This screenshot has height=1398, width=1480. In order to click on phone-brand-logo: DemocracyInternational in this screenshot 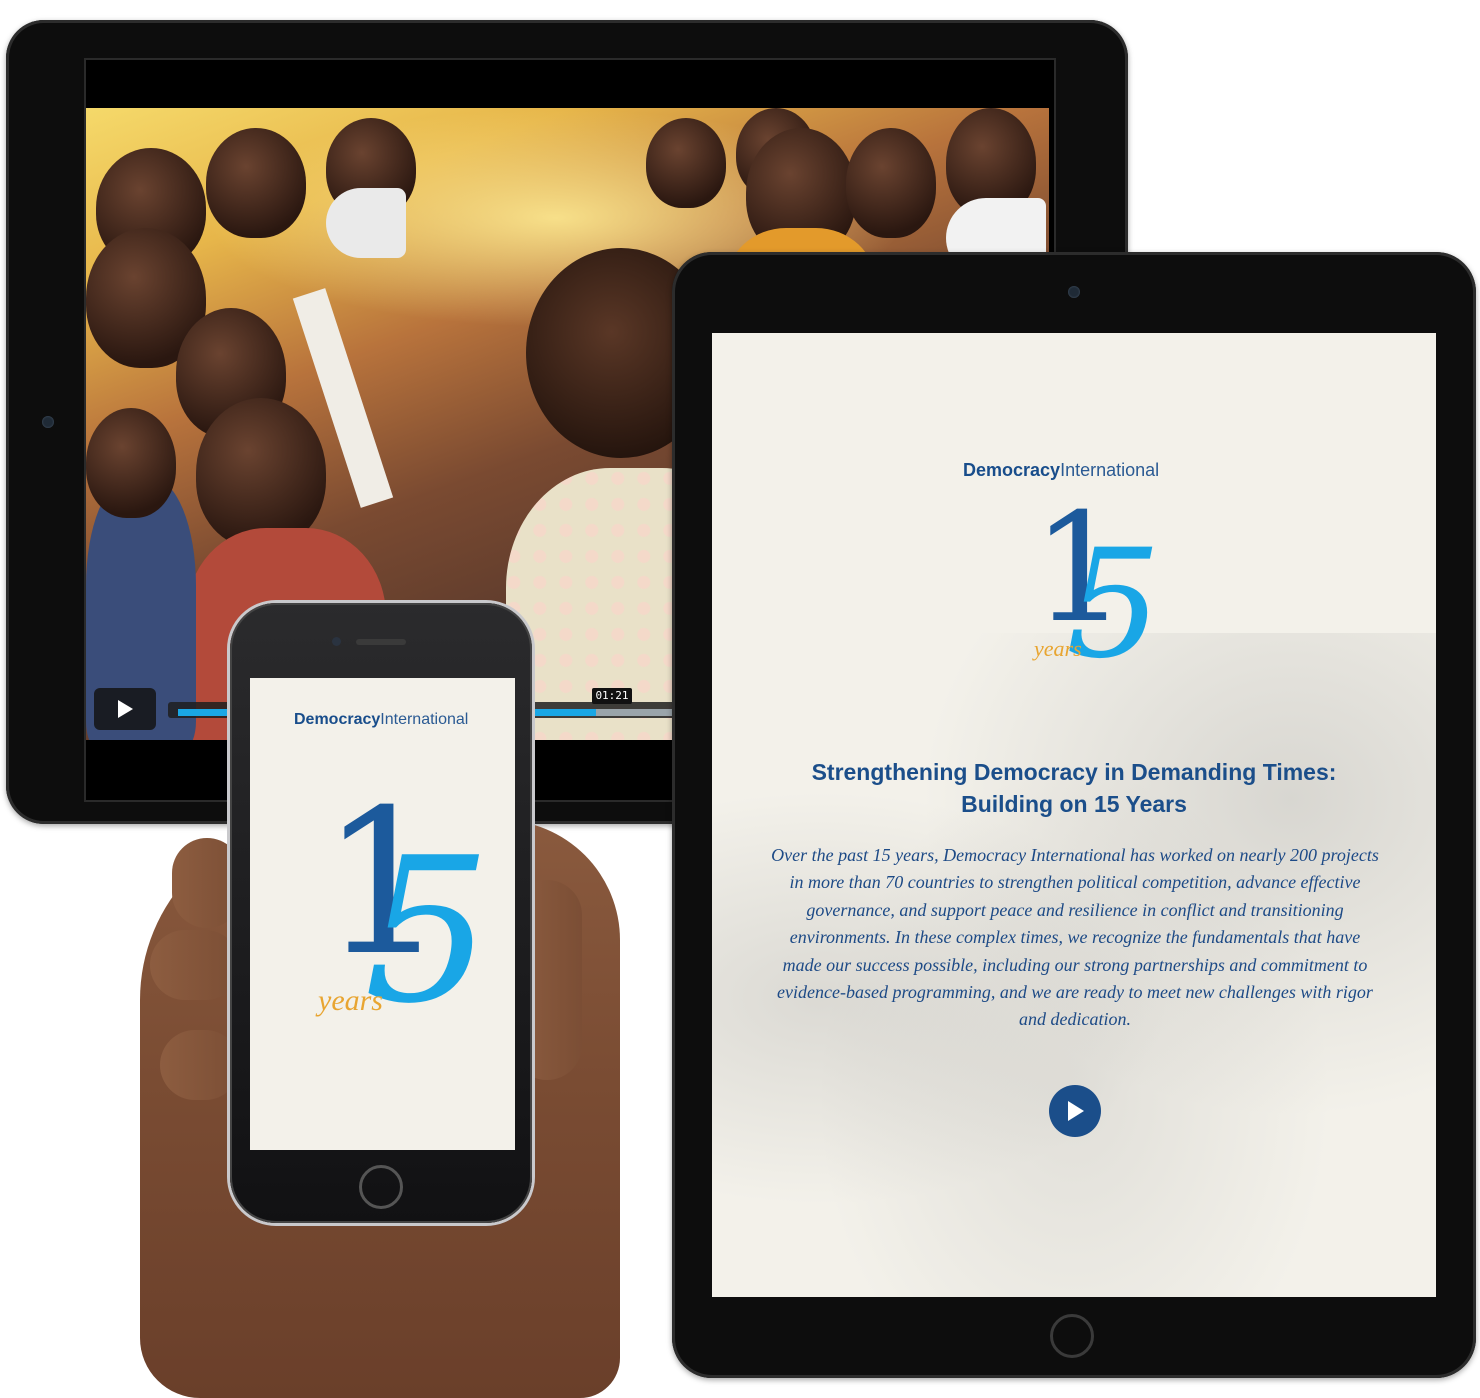, I will do `click(381, 720)`.